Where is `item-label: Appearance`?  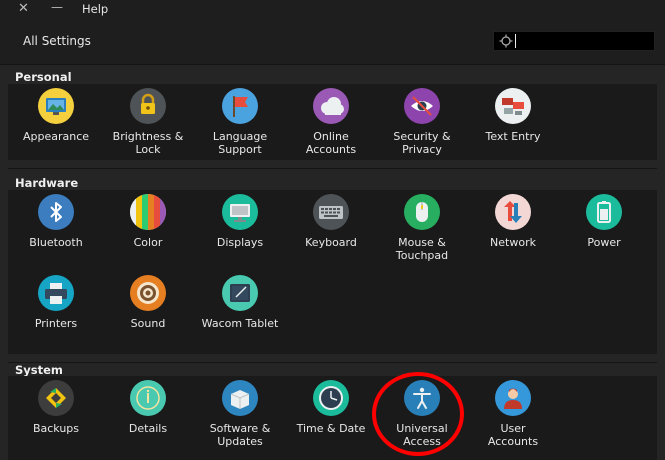 item-label: Appearance is located at coordinates (56, 136).